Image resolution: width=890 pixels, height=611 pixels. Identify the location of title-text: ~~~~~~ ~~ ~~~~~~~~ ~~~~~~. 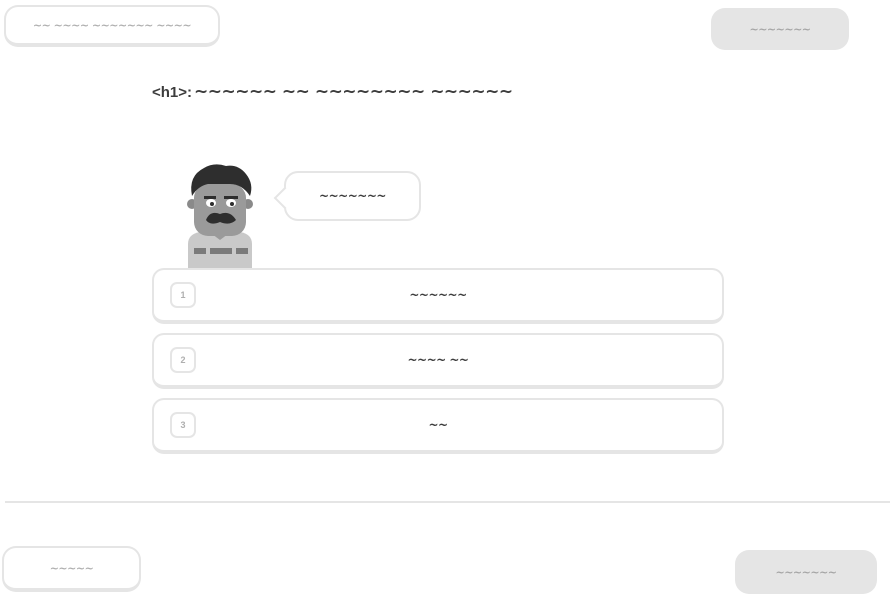
(353, 91).